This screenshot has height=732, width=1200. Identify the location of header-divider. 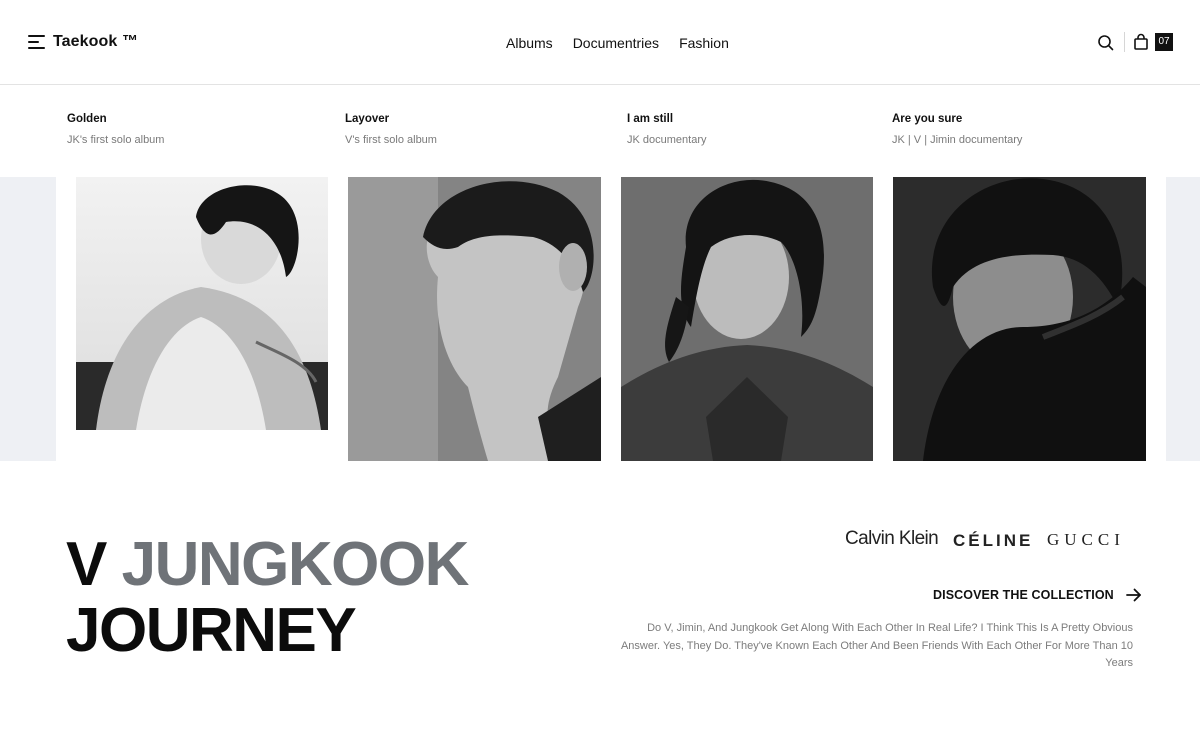
(1124, 42).